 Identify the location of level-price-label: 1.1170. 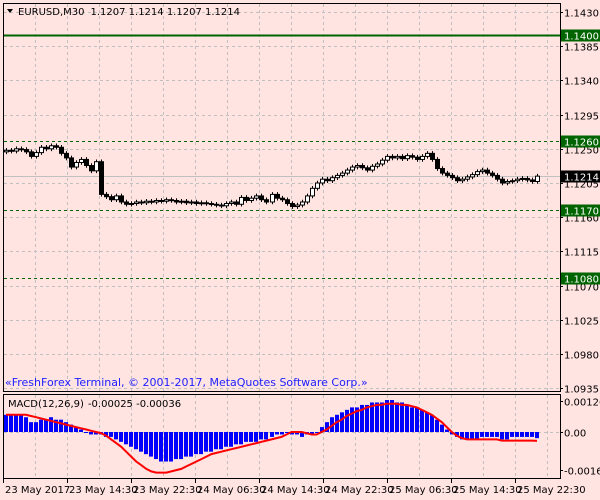
(581, 212).